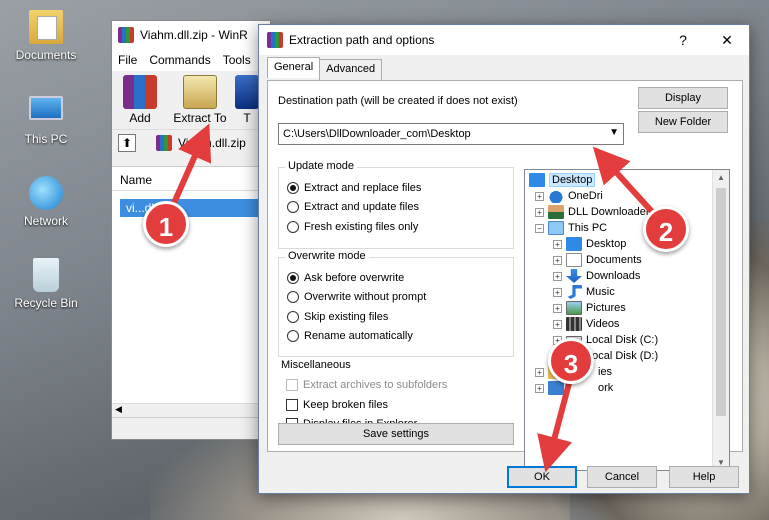 The height and width of the screenshot is (520, 769). Describe the element at coordinates (166, 224) in the screenshot. I see `step-callout-1: 1` at that location.